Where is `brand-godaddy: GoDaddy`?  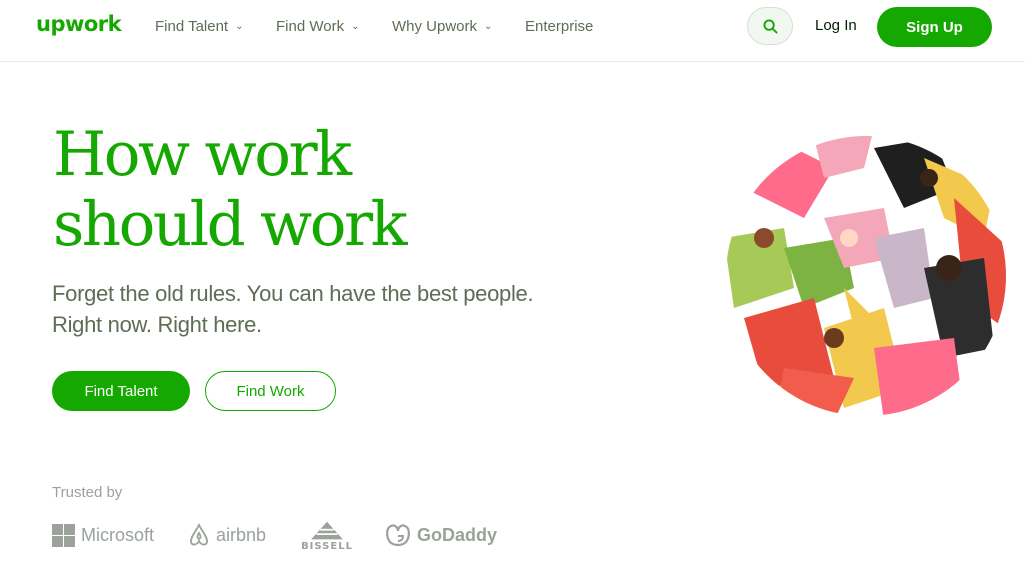 brand-godaddy: GoDaddy is located at coordinates (441, 535).